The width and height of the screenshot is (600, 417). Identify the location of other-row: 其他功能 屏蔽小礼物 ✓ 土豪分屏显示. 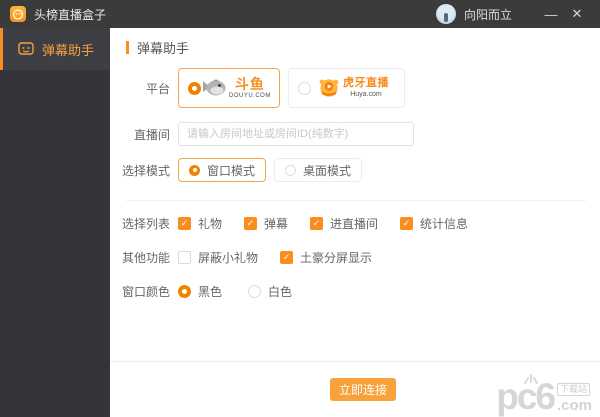
(257, 257).